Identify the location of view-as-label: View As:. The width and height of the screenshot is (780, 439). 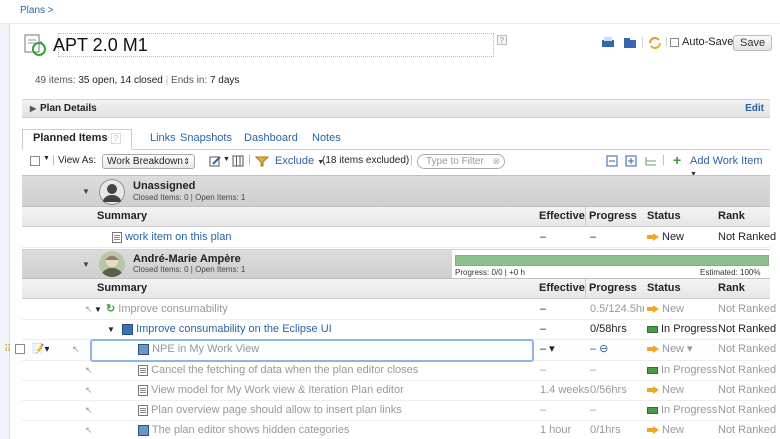
(77, 160).